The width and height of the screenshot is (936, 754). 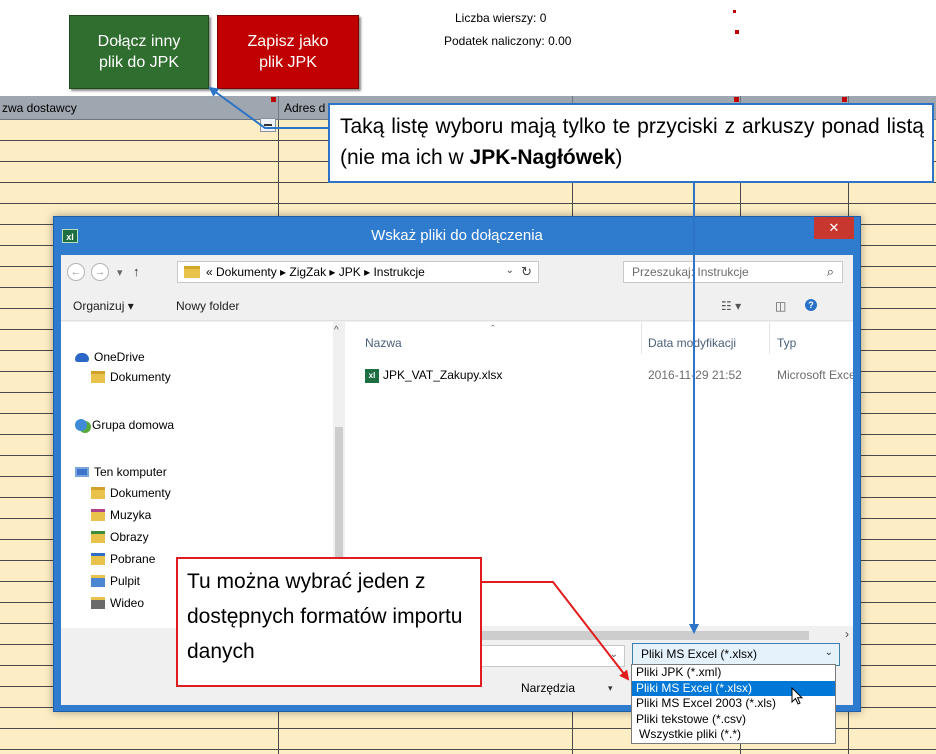 I want to click on callout-top-bold: JPK-Nagłówek, so click(x=542, y=157).